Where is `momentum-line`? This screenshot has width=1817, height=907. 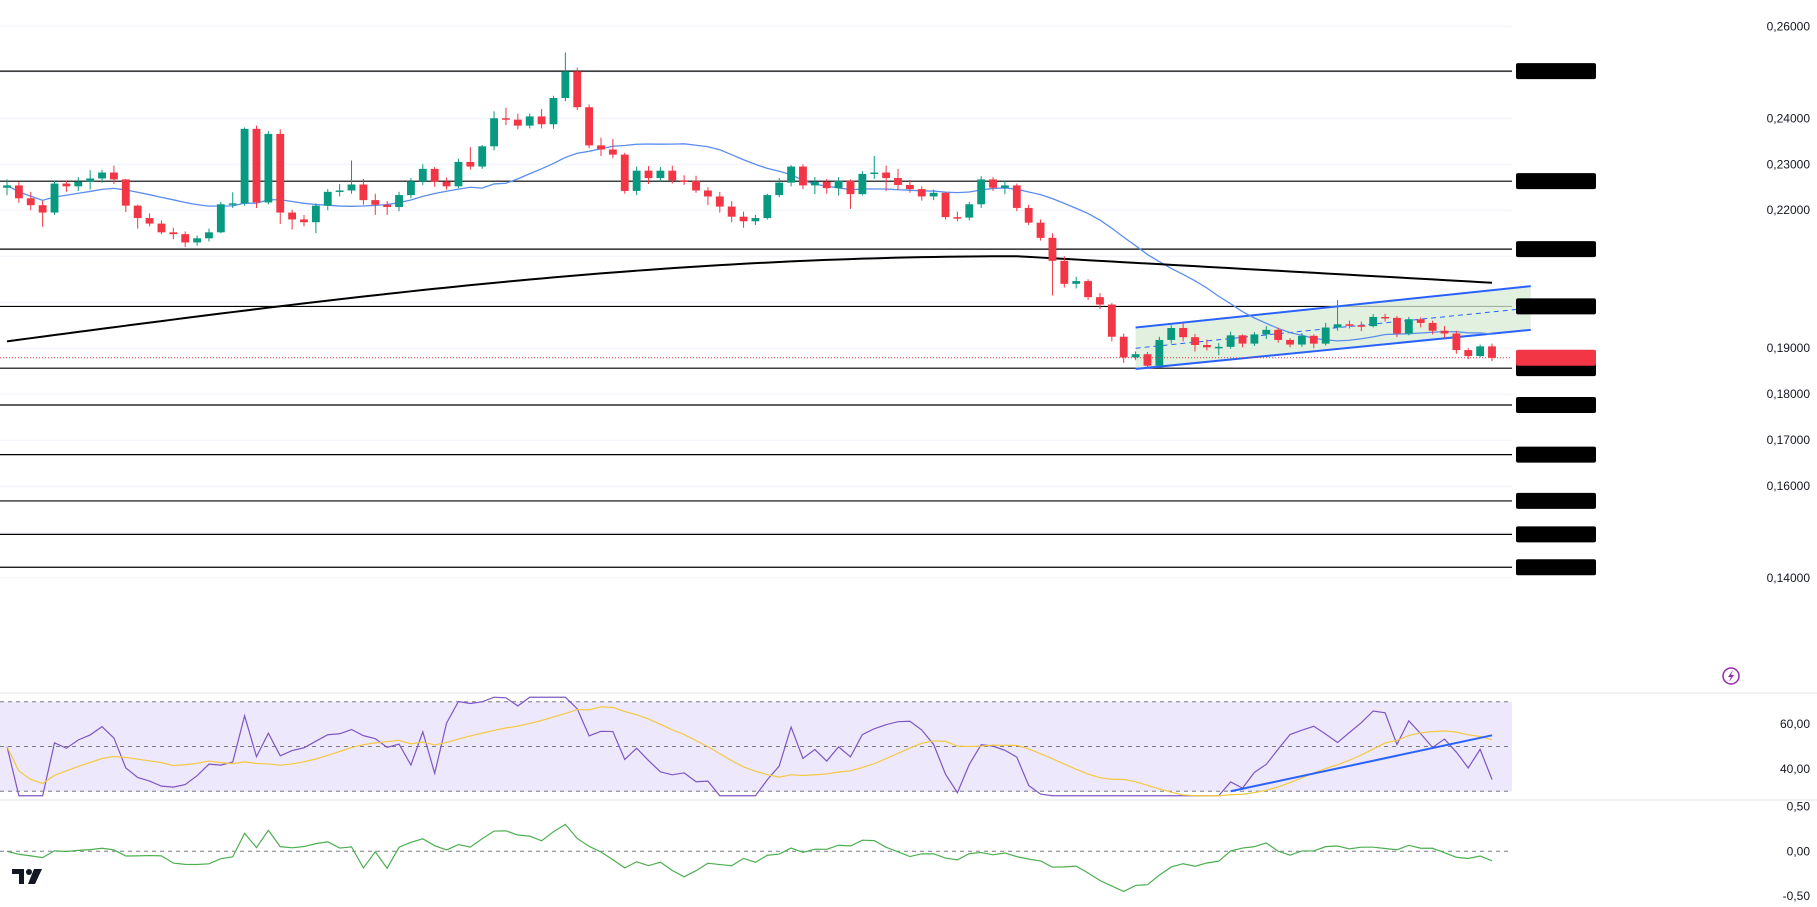
momentum-line is located at coordinates (749, 858).